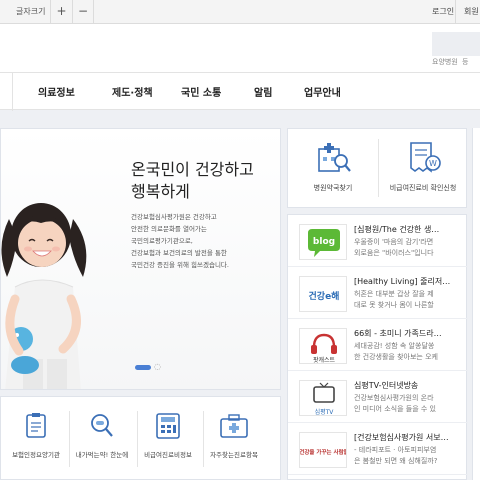  What do you see at coordinates (44, 296) in the screenshot?
I see `child-illustration` at bounding box center [44, 296].